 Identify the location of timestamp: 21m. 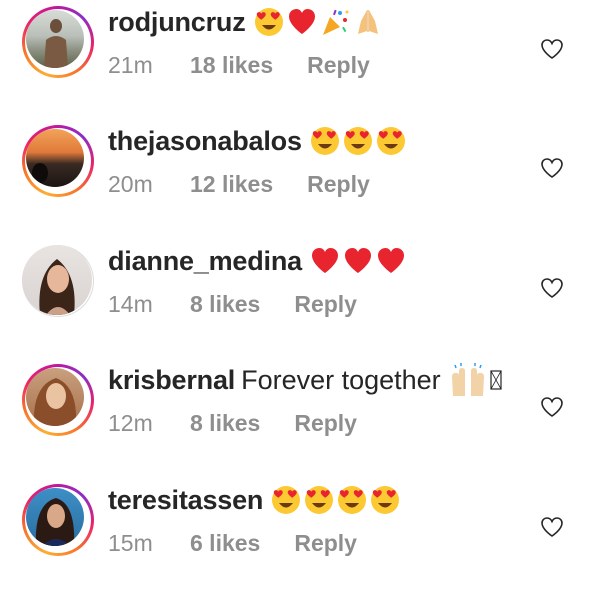
(130, 64).